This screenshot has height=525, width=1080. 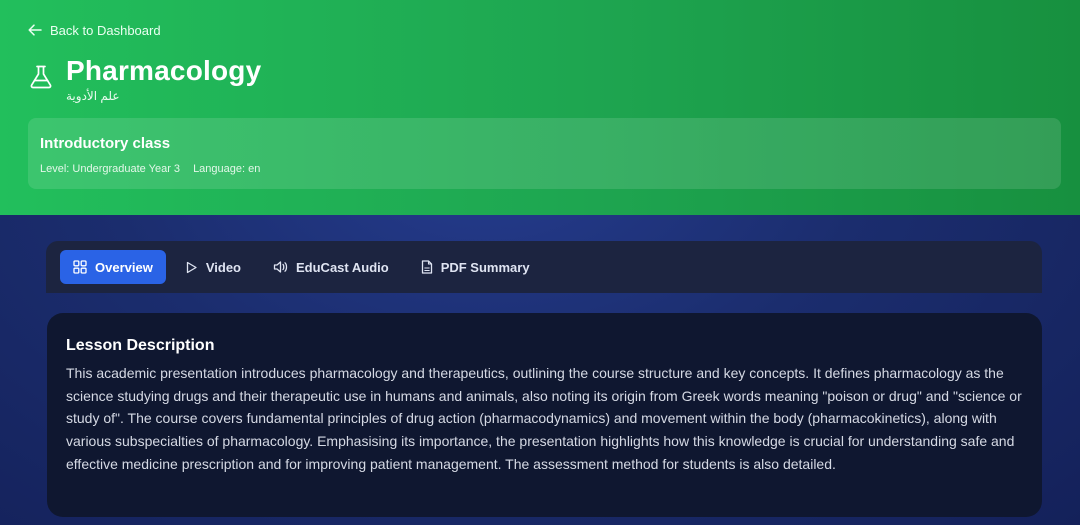 I want to click on arrow-left-icon, so click(x=35, y=30).